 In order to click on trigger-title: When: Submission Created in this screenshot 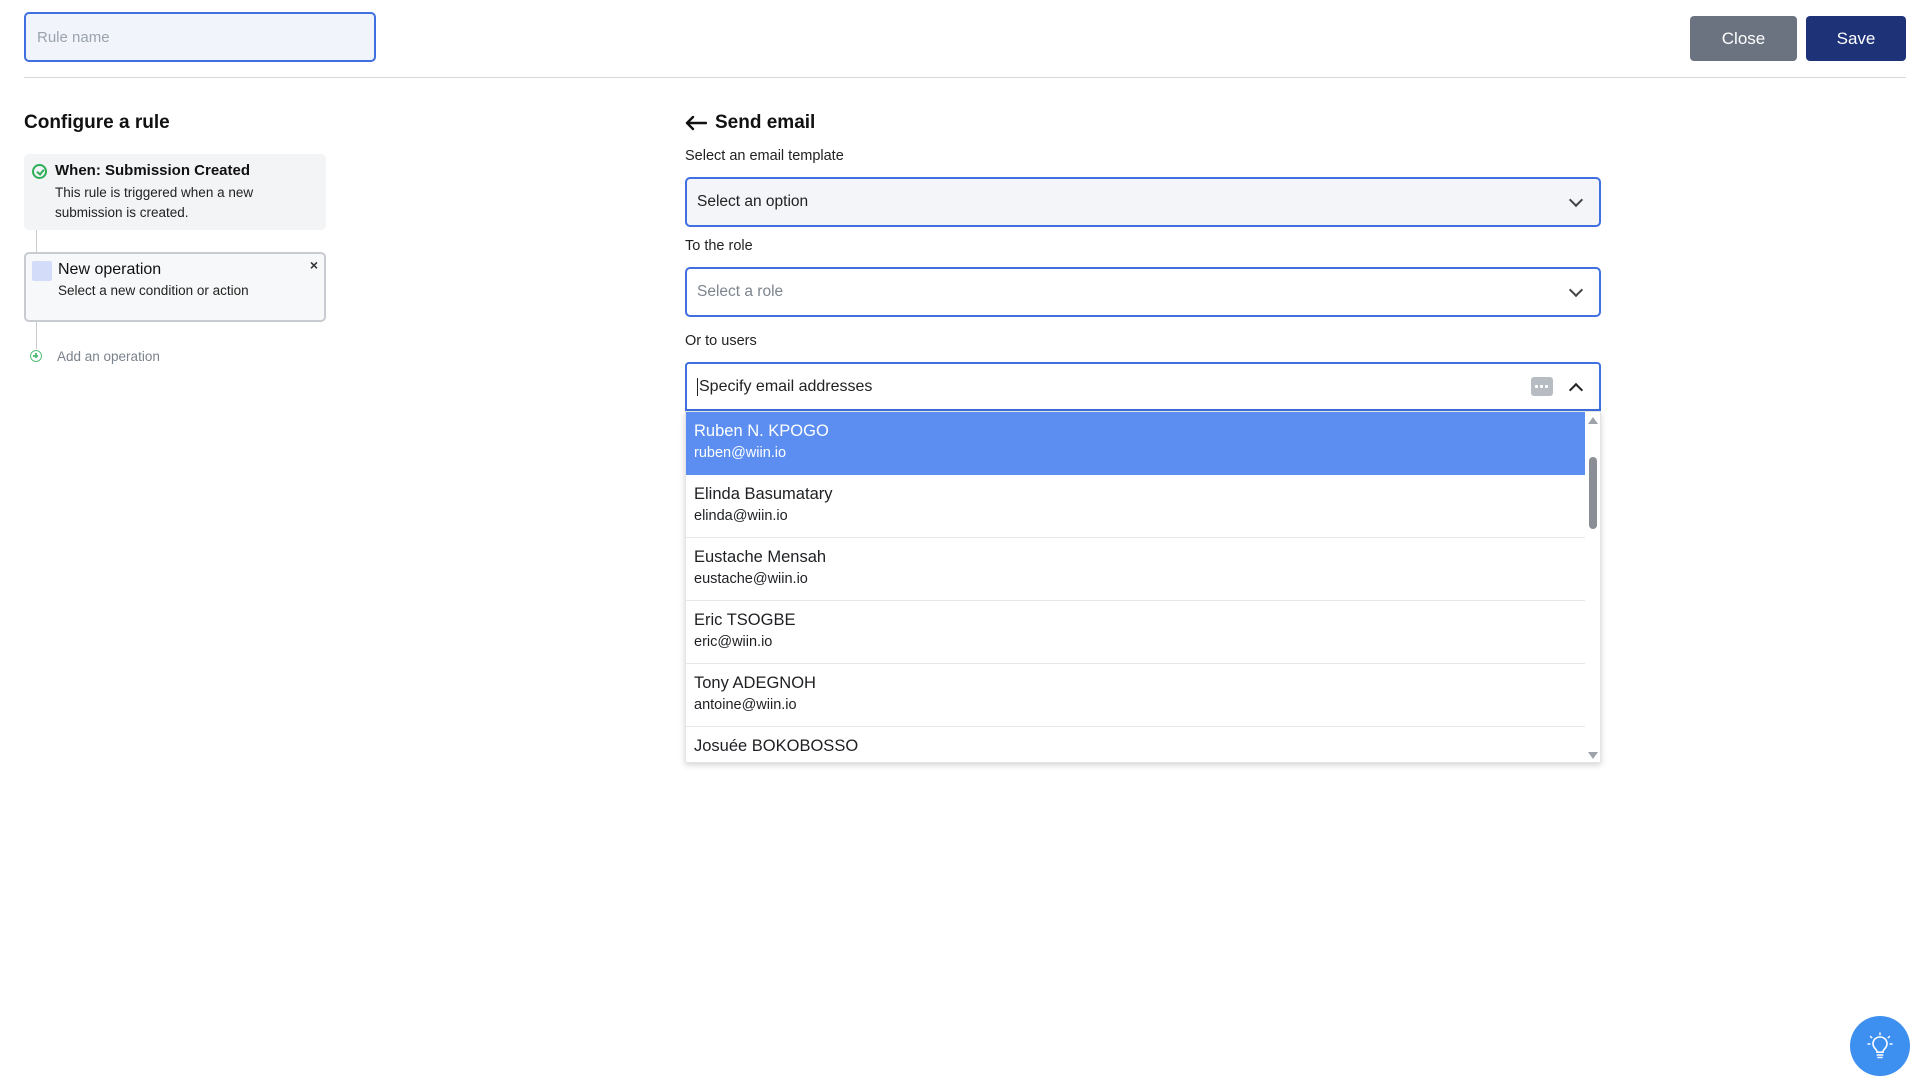, I will do `click(153, 170)`.